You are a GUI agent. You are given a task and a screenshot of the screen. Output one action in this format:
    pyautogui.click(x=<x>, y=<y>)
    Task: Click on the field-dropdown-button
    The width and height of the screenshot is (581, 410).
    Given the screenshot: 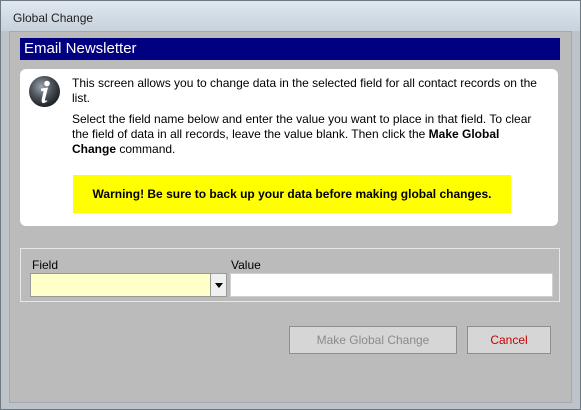 What is the action you would take?
    pyautogui.click(x=218, y=285)
    